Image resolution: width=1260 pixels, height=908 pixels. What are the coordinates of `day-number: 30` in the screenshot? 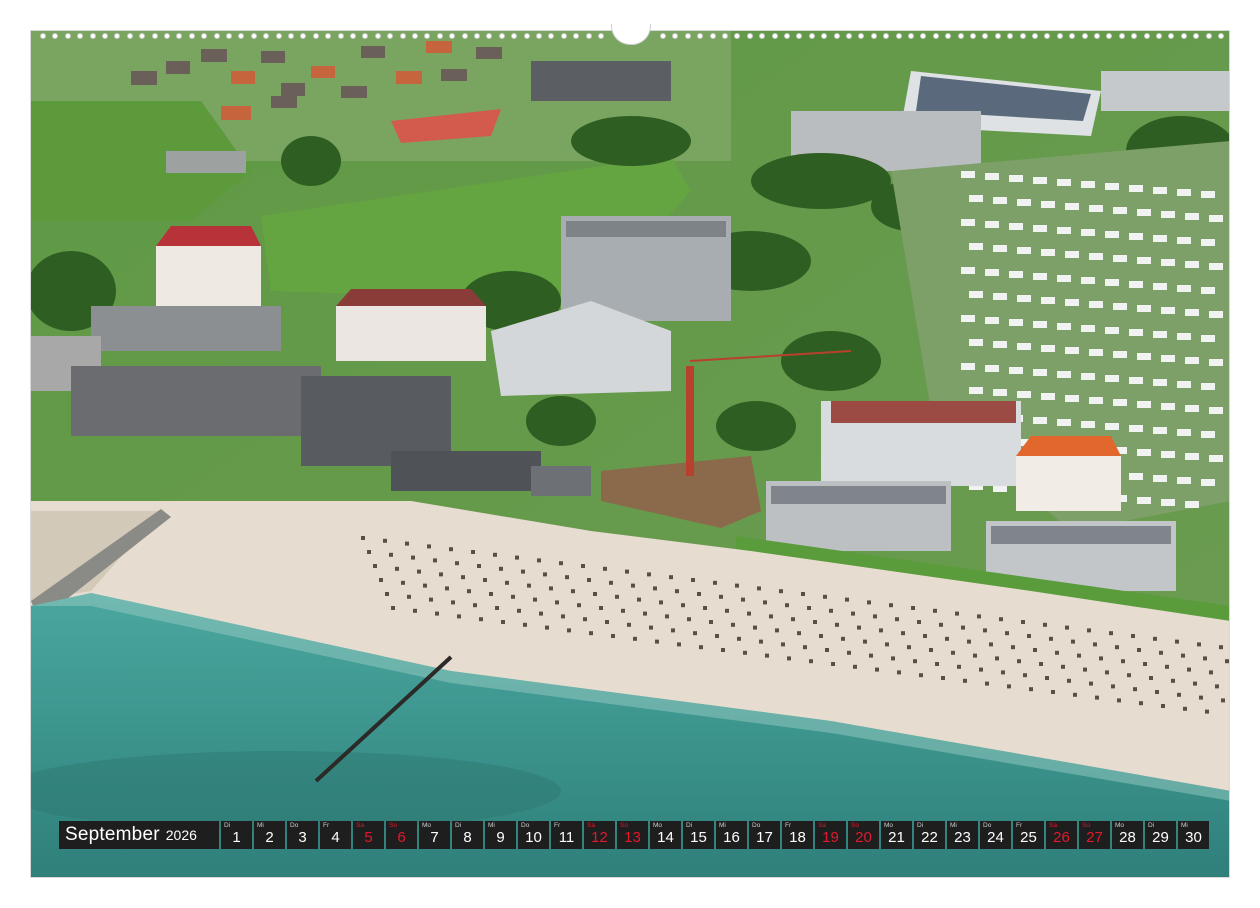 It's located at (1193, 837).